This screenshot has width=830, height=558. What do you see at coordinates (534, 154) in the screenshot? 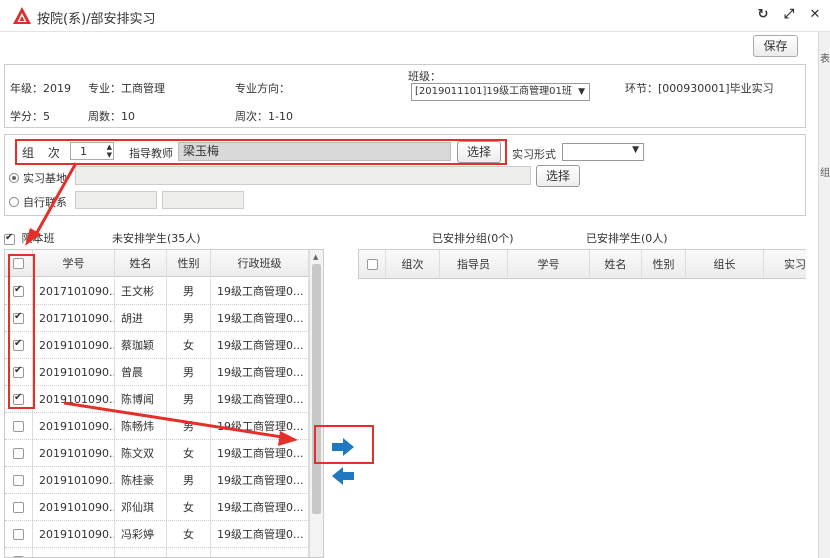
I see `mode-label: 实习形式` at bounding box center [534, 154].